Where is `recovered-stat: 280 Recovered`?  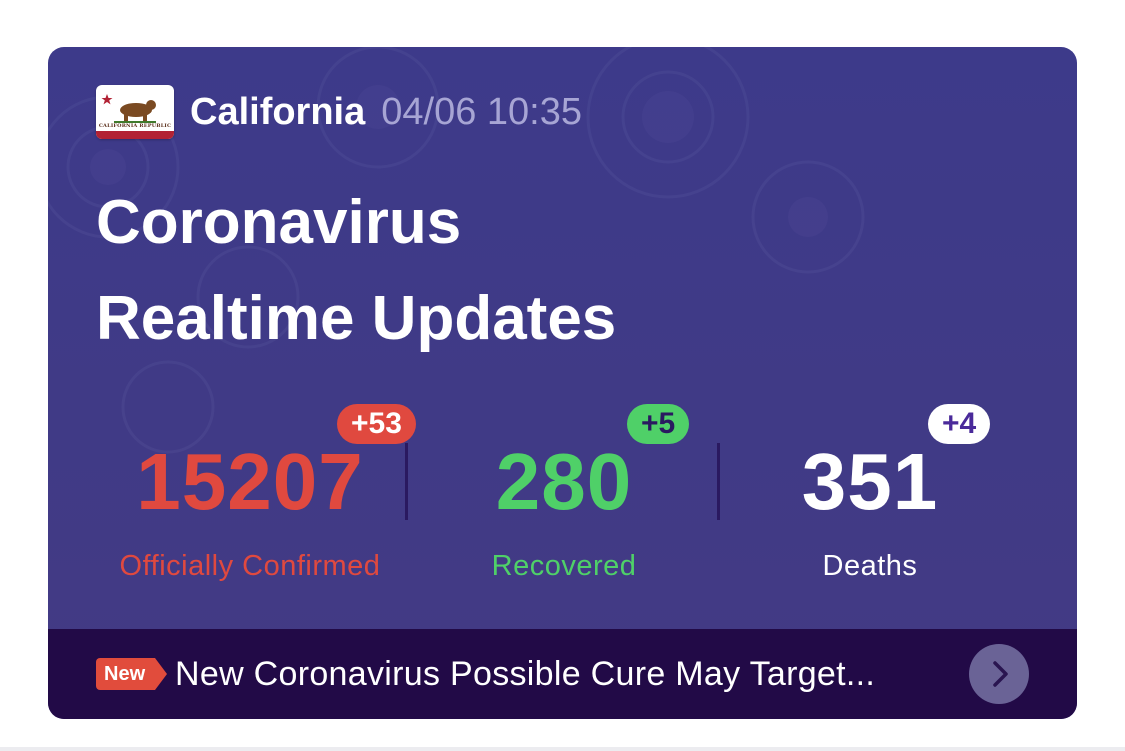
recovered-stat: 280 Recovered is located at coordinates (564, 522).